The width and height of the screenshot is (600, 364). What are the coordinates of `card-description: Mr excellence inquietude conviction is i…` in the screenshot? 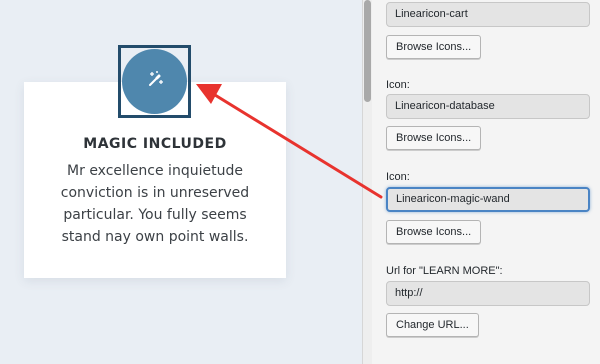 It's located at (155, 204).